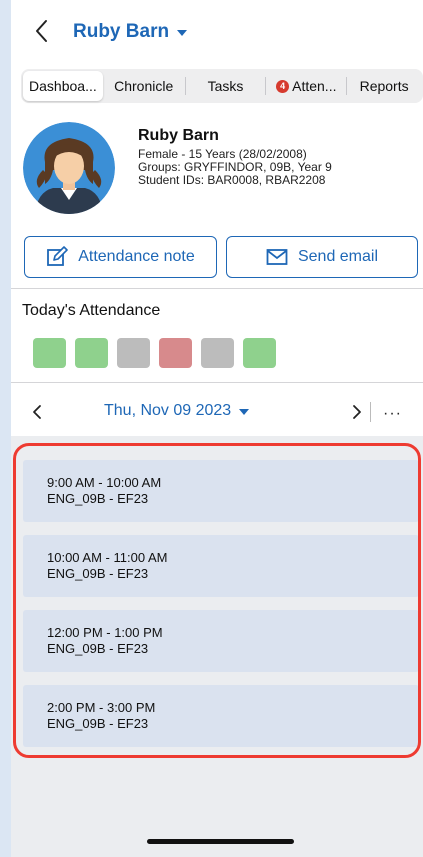  What do you see at coordinates (104, 482) in the screenshot?
I see `lesson-time: 9:00 AM - 10:00 AM` at bounding box center [104, 482].